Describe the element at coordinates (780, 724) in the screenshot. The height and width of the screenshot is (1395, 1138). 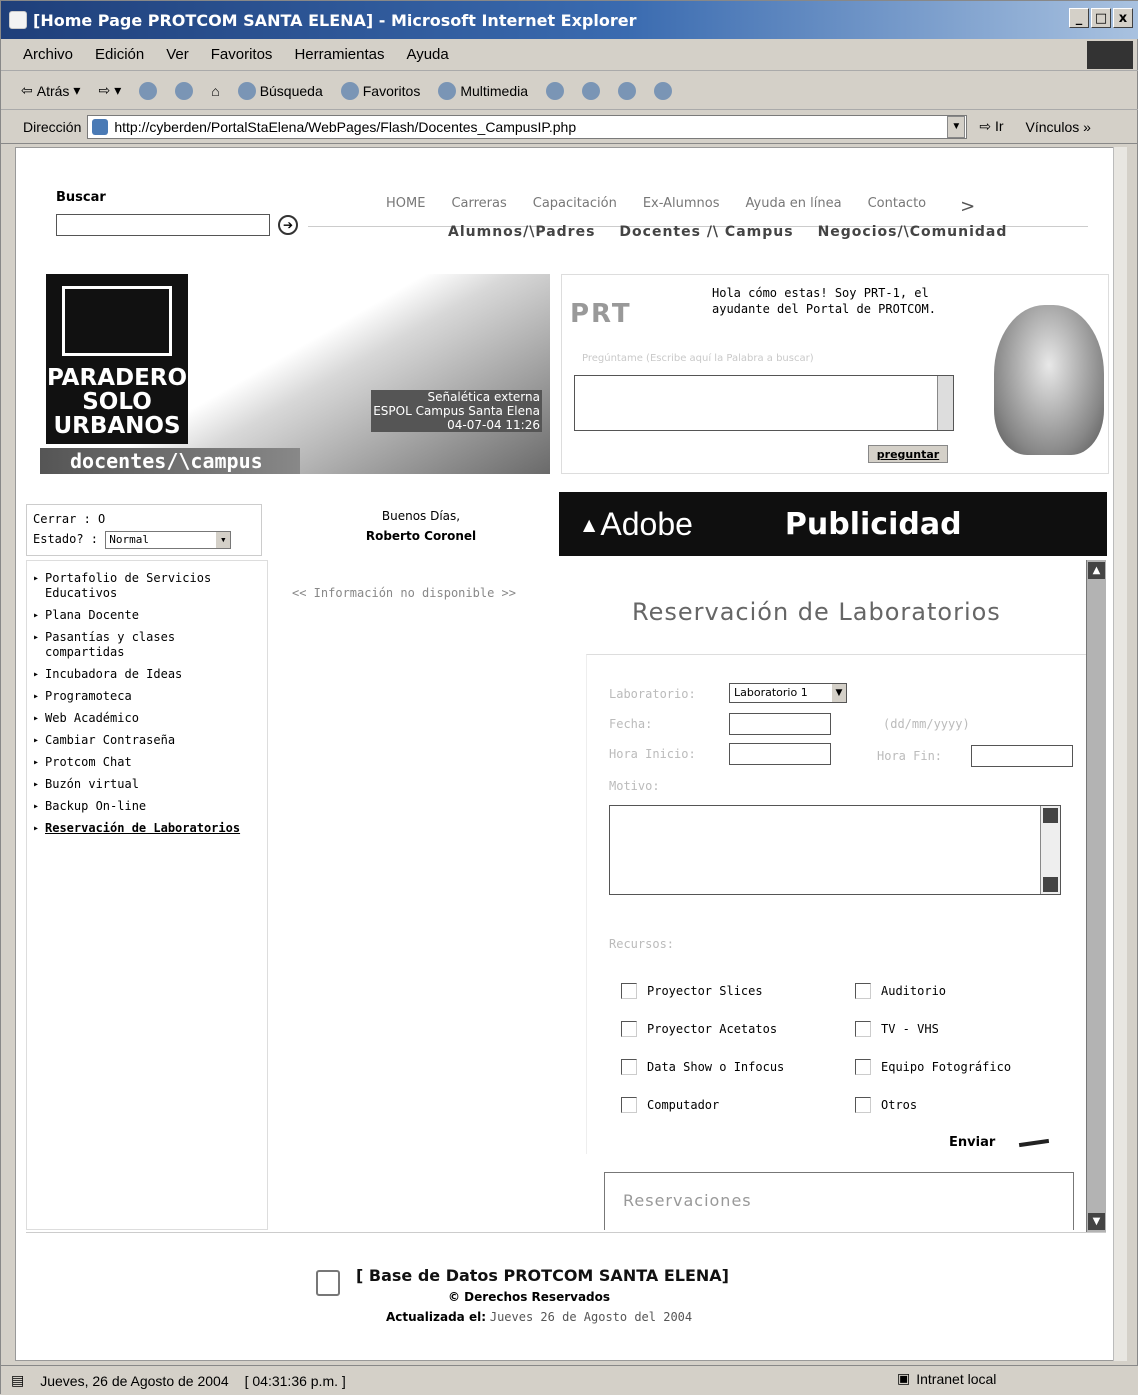
I see `date-input` at that location.